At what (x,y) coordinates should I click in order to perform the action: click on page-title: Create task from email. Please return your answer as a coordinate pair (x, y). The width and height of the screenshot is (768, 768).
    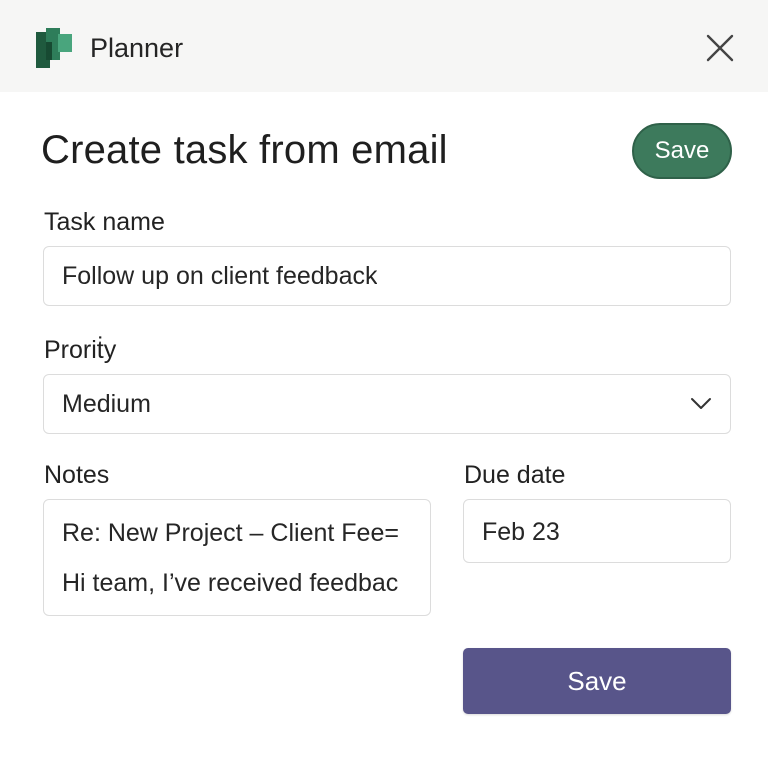
    Looking at the image, I should click on (244, 150).